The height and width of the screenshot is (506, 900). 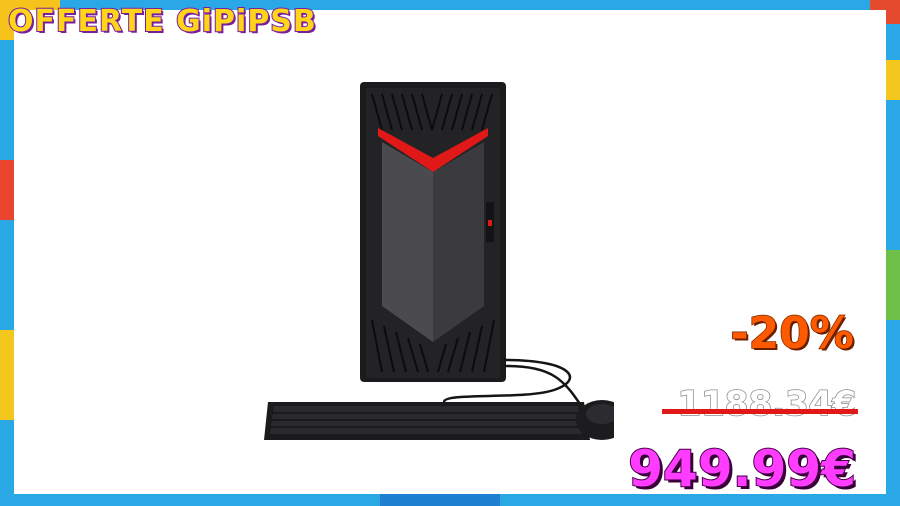 I want to click on discount-badge: -20%, so click(x=792, y=333).